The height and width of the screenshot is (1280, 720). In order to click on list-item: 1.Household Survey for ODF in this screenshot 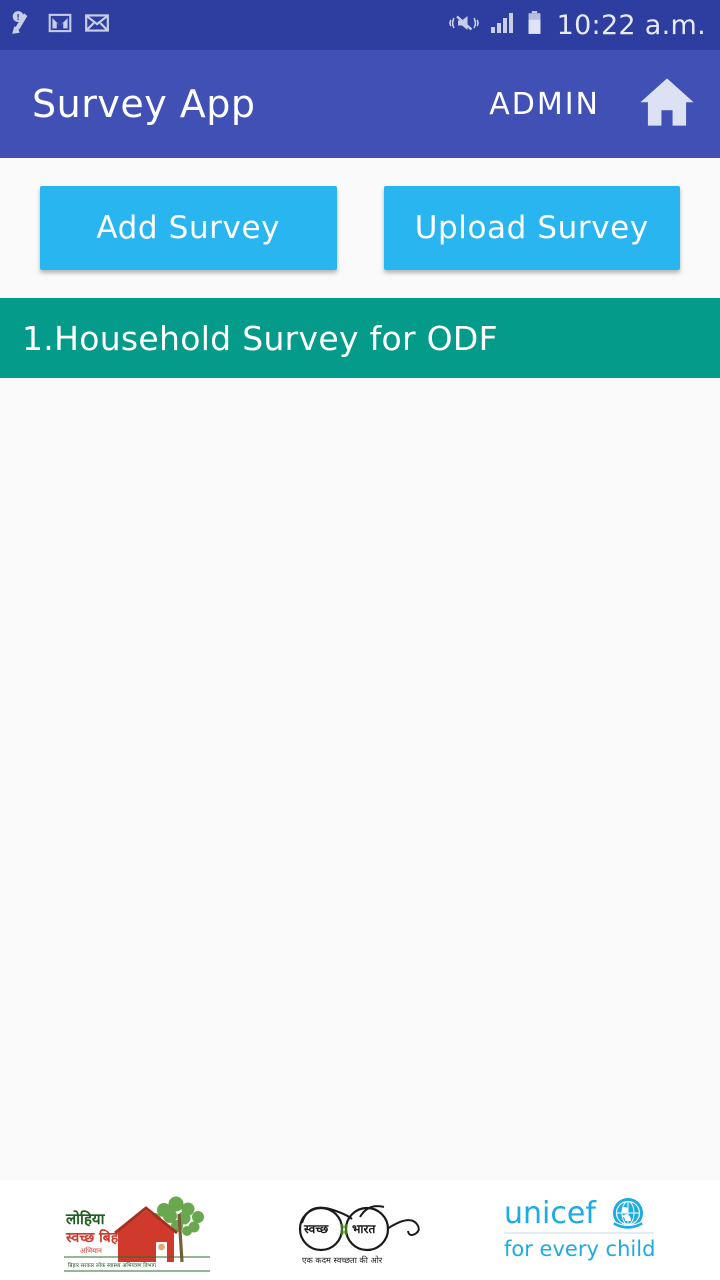, I will do `click(360, 338)`.